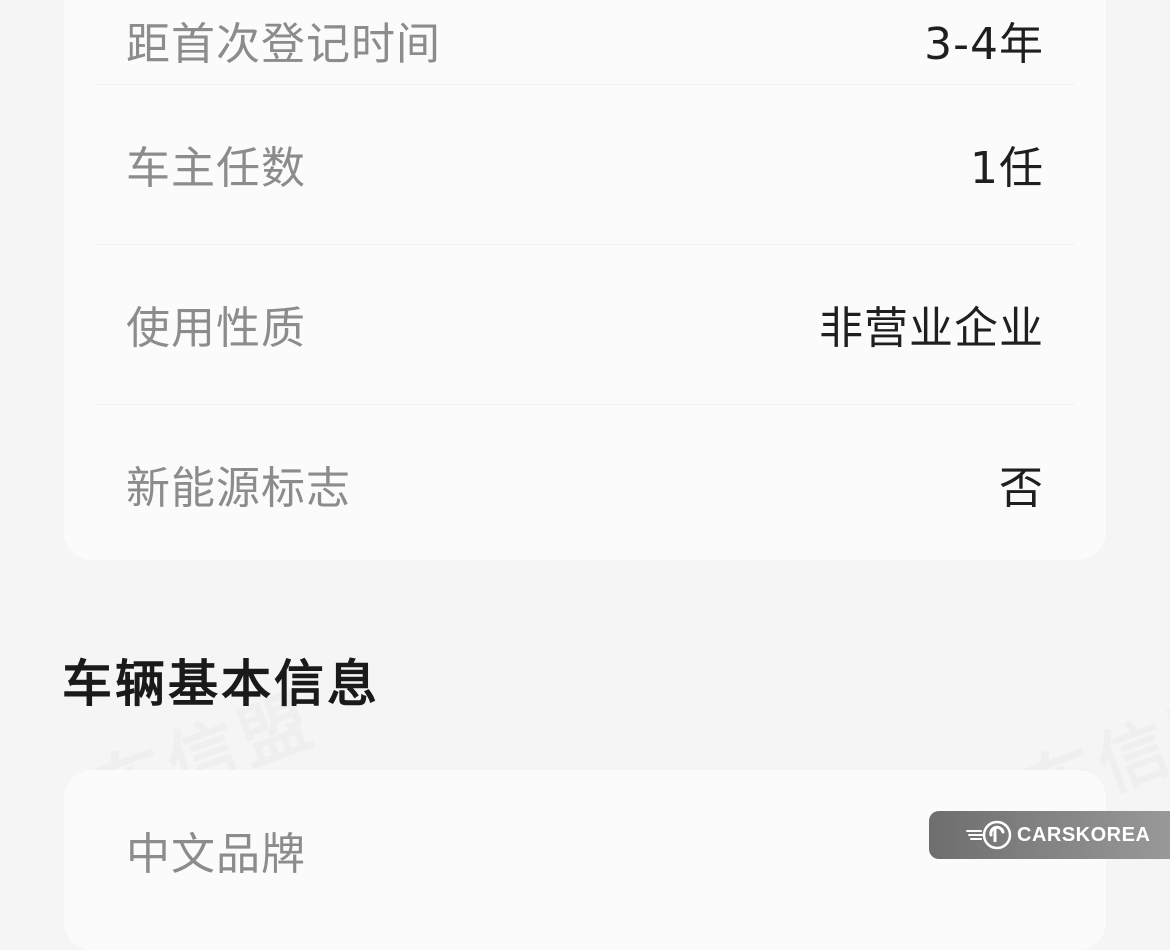 The width and height of the screenshot is (1170, 950). I want to click on row-label: 使用性质, so click(216, 328).